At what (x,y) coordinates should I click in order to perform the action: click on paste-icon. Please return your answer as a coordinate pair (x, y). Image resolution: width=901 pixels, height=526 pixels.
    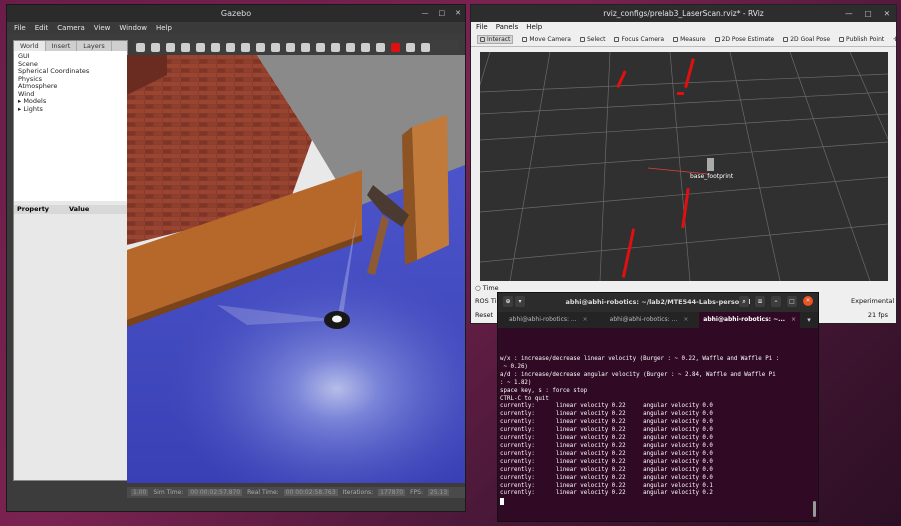
    Looking at the image, I should click on (335, 47).